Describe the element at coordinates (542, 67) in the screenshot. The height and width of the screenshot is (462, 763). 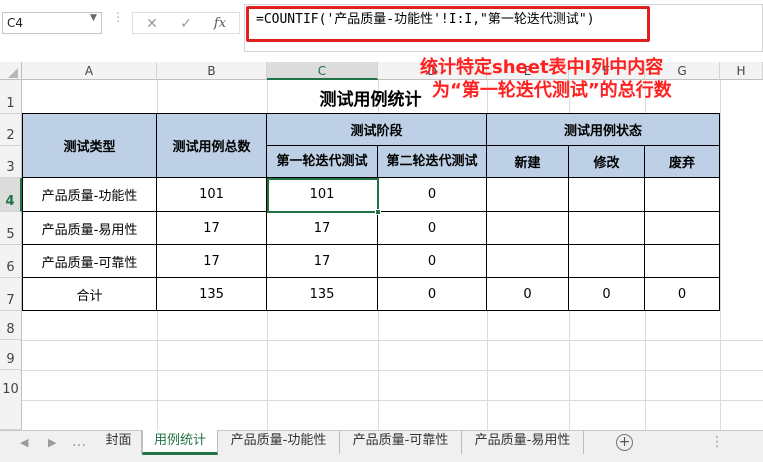
I see `annotation-line-1: 统计特定sheet表中I列中内容` at that location.